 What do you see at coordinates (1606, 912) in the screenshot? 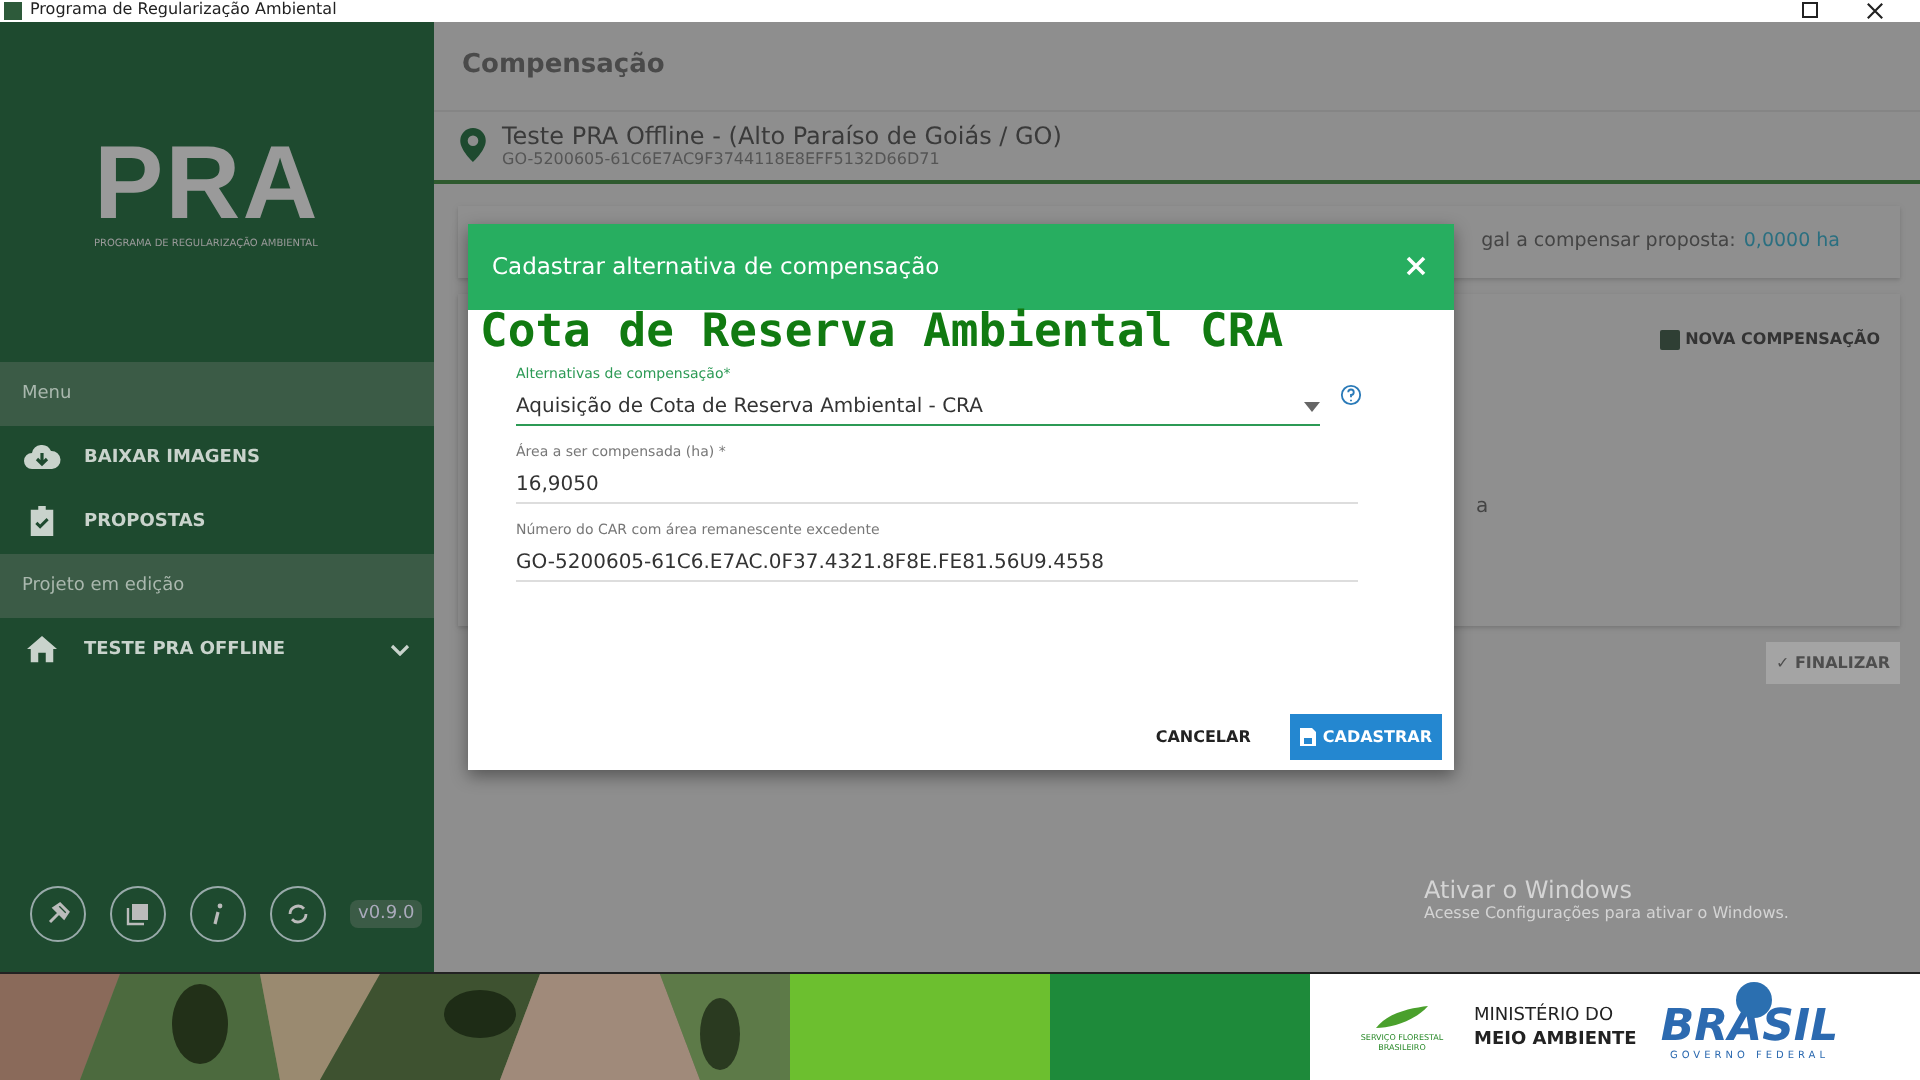
I see `activation-text: Acesse Configurações para ativar o Windows.` at bounding box center [1606, 912].